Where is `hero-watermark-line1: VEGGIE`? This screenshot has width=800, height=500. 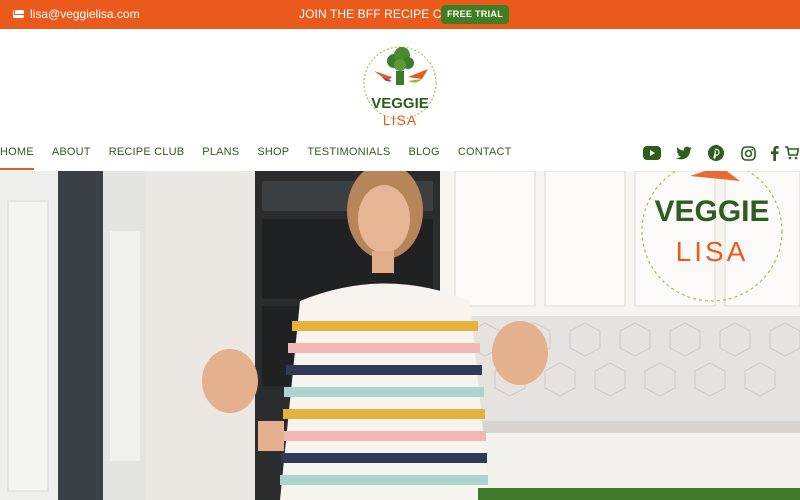
hero-watermark-line1: VEGGIE is located at coordinates (711, 211).